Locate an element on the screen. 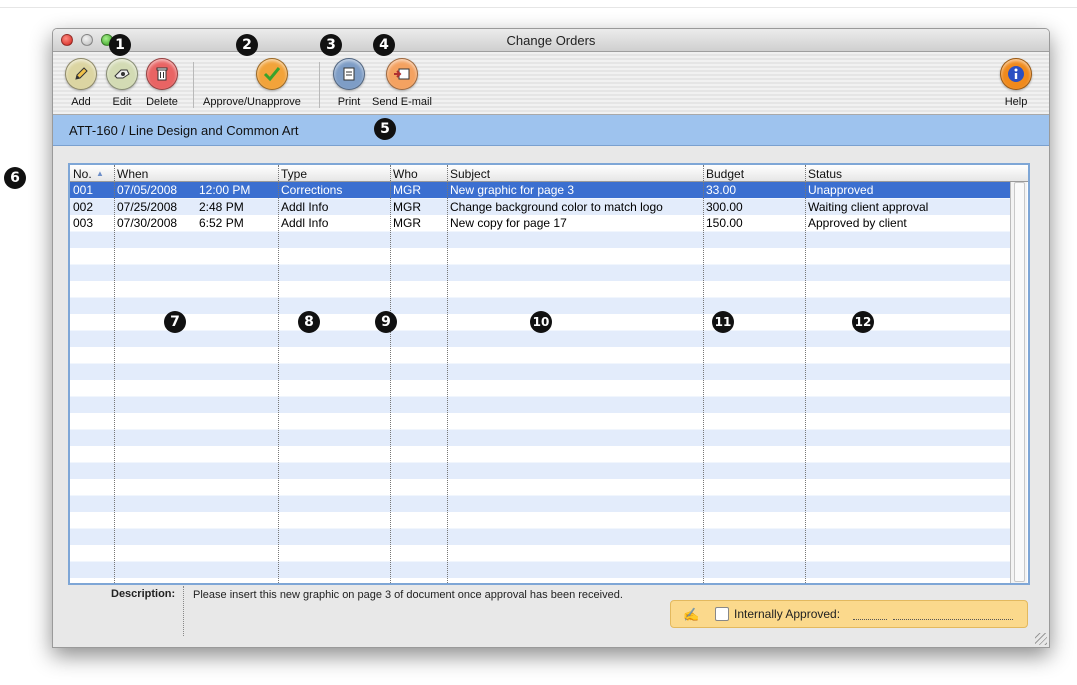  checkmark-icon is located at coordinates (271, 74).